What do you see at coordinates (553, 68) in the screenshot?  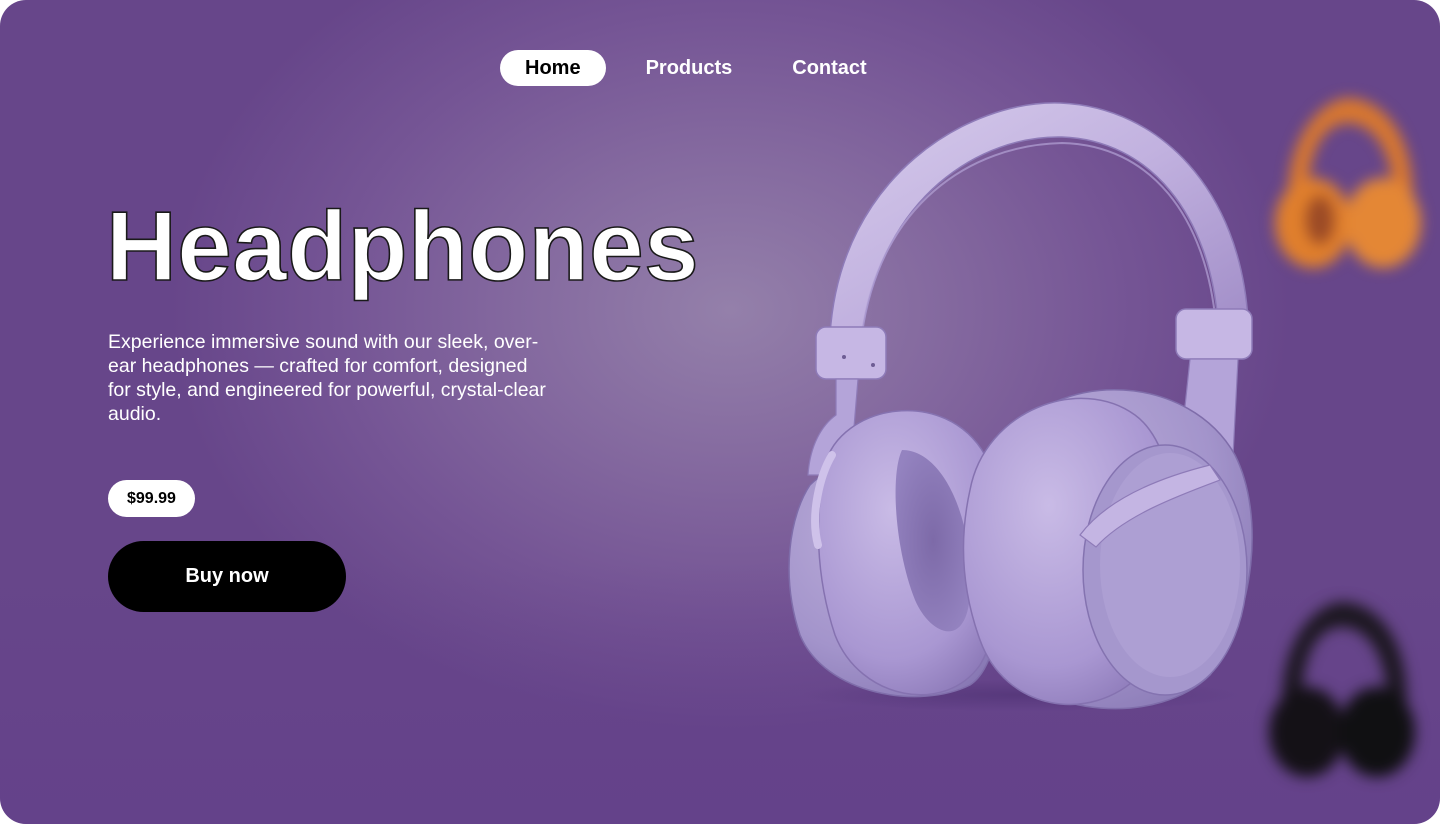 I see `nav-item-home: Home` at bounding box center [553, 68].